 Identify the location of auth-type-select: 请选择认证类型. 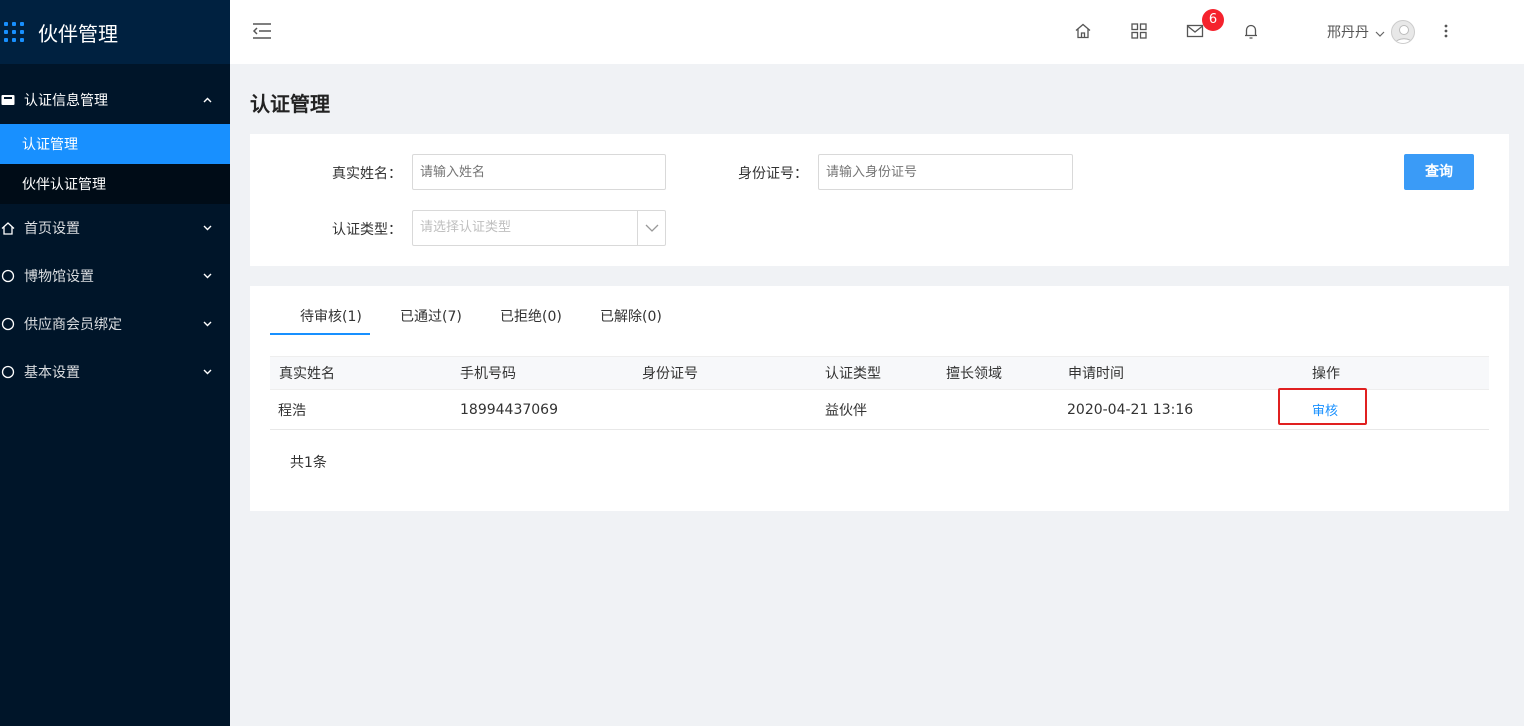
(539, 228).